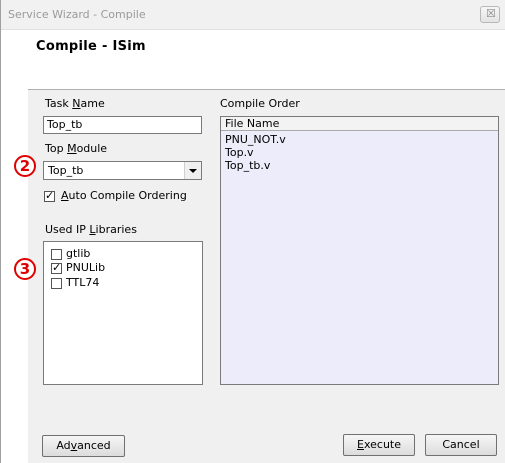 The width and height of the screenshot is (505, 463). What do you see at coordinates (66, 170) in the screenshot?
I see `top-module-value: Top_tb` at bounding box center [66, 170].